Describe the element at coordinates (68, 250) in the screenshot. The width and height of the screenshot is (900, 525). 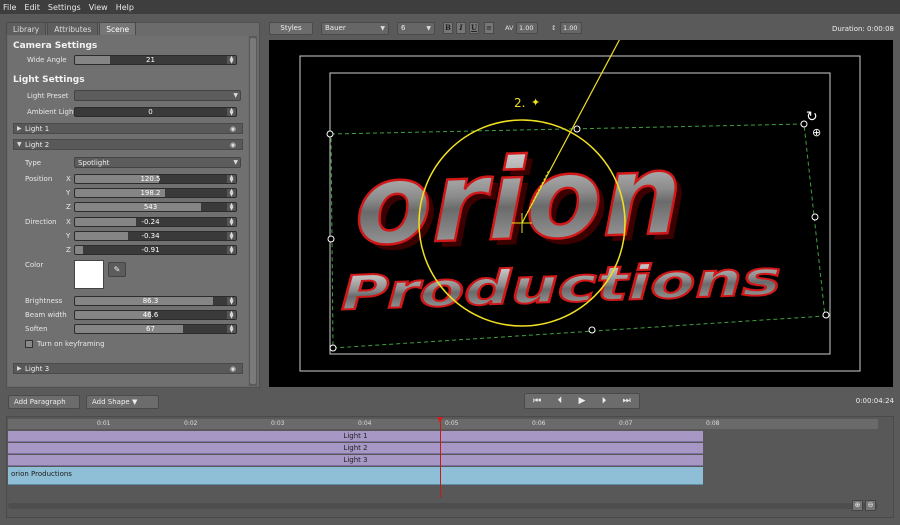
I see `direction-z-axis: Z` at that location.